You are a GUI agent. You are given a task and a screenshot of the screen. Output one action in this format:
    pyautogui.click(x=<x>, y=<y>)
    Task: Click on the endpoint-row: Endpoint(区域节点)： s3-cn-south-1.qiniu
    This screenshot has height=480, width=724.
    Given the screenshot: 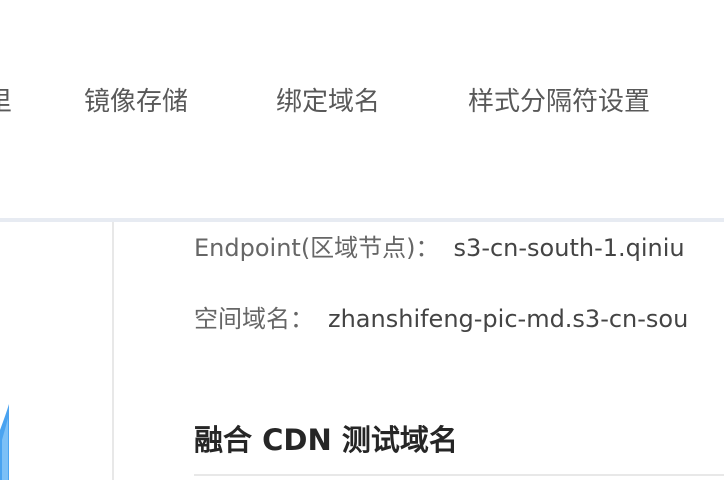 What is the action you would take?
    pyautogui.click(x=439, y=248)
    